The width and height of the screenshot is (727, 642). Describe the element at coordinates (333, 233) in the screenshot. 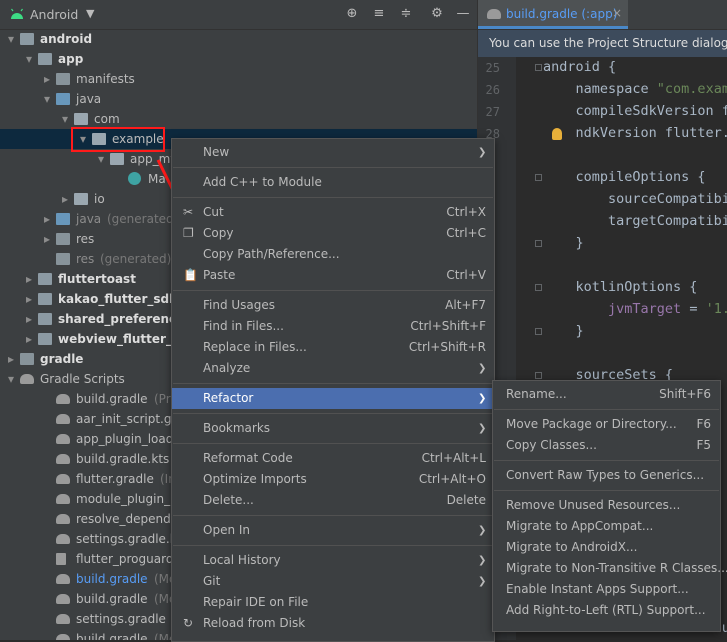

I see `menu-item-copy: ❐ Copy Ctrl+C` at that location.